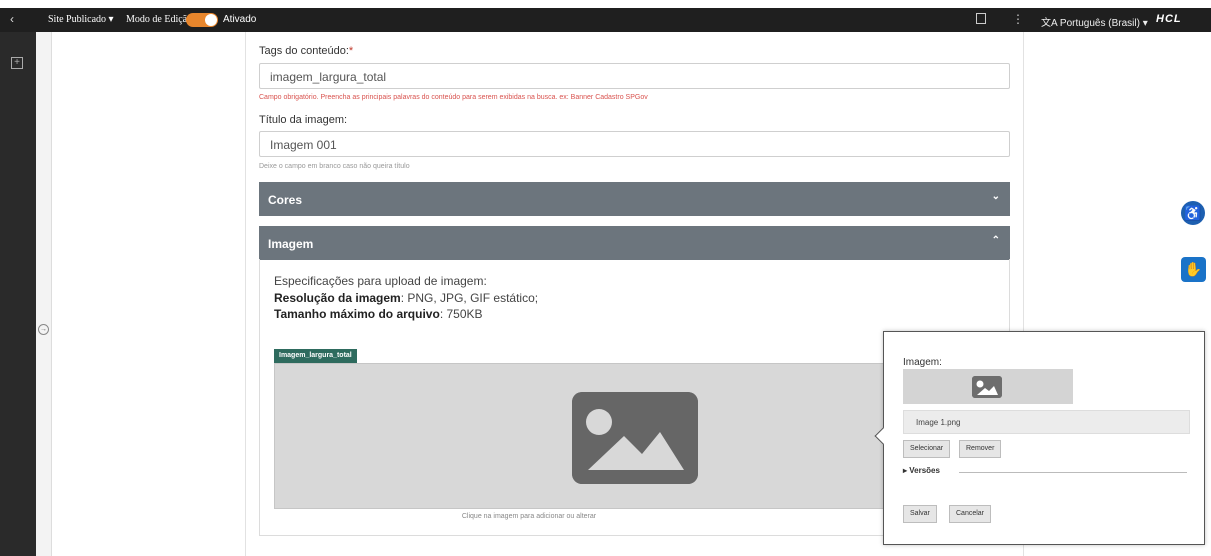 This screenshot has height=556, width=1211. What do you see at coordinates (240, 19) in the screenshot?
I see `edit-mode-state: Ativado` at bounding box center [240, 19].